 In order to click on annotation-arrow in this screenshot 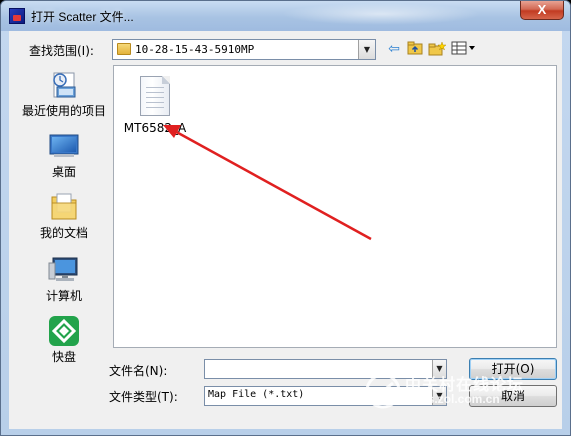, I will do `click(267, 183)`.